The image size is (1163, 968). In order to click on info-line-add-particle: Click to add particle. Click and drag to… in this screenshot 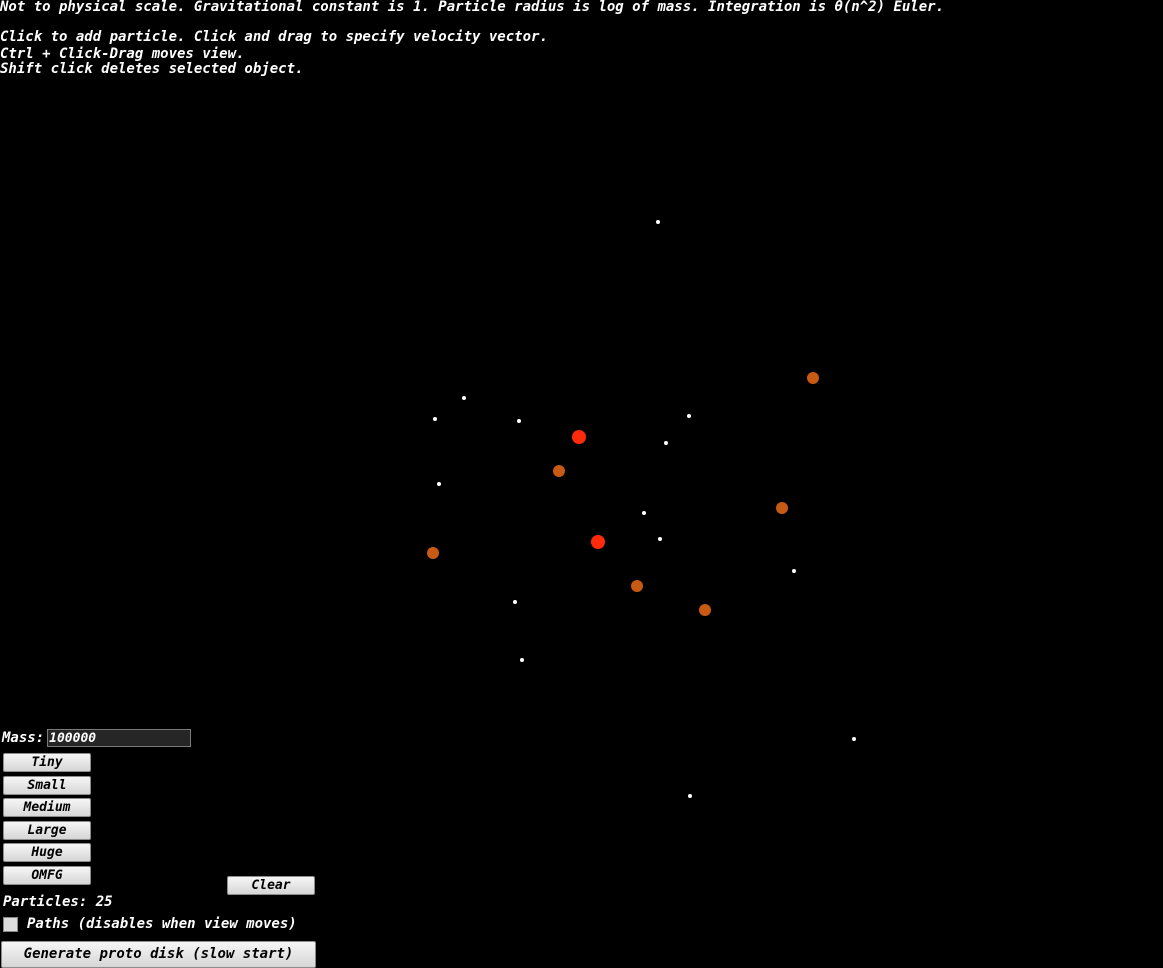, I will do `click(274, 37)`.